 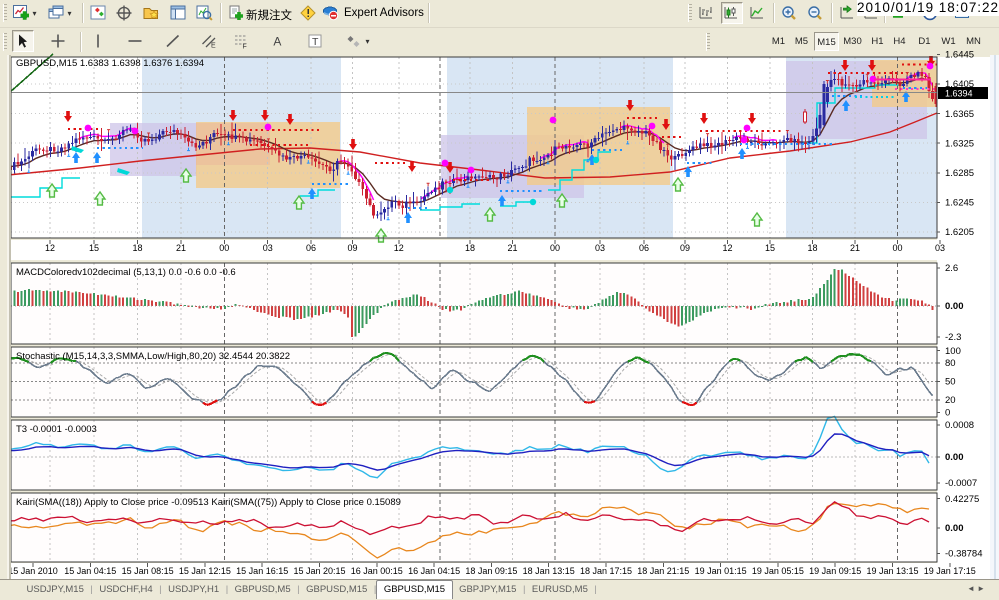 I want to click on svg-text: 19 Jan 01:15, so click(x=721, y=571).